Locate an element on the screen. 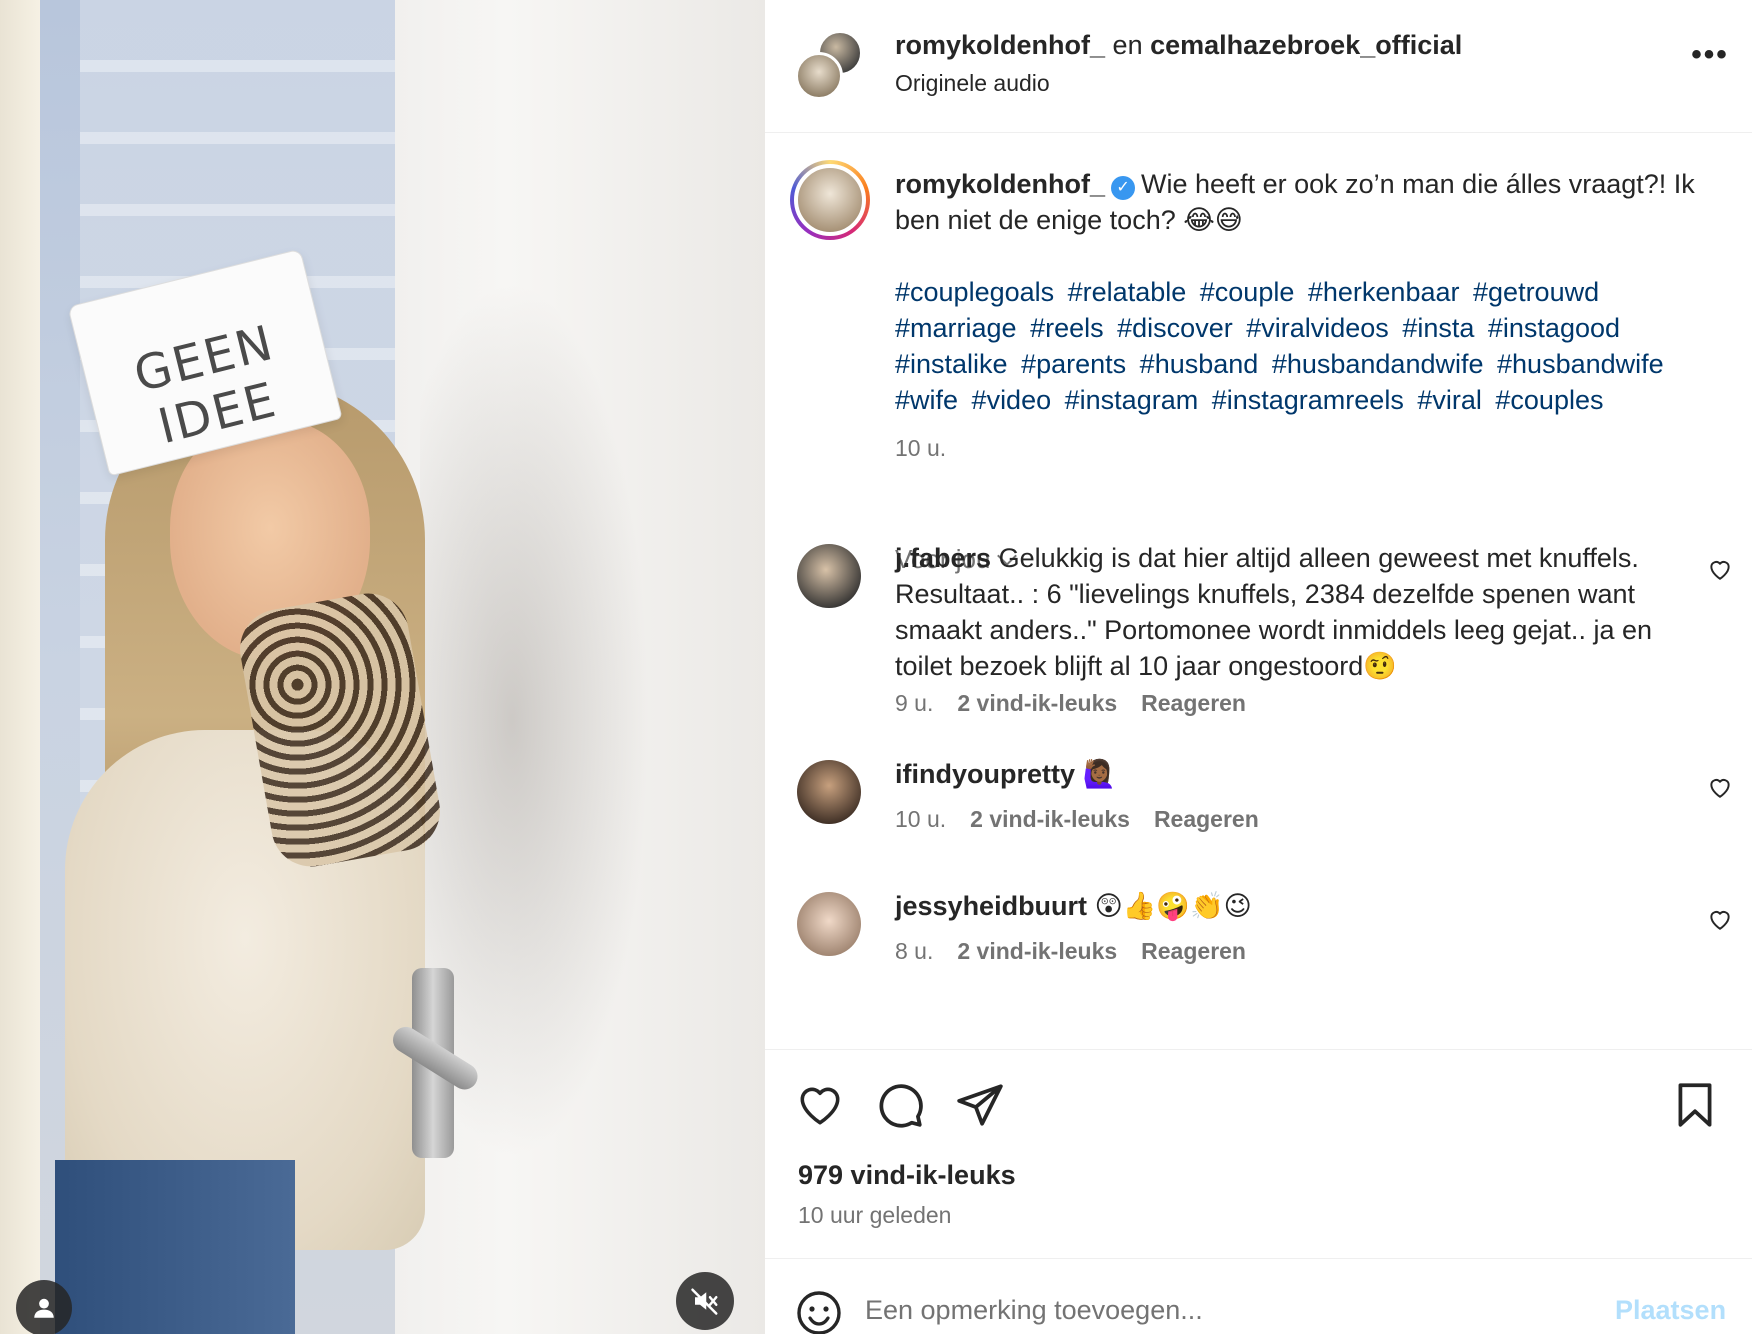  hashtag-link: #herkenbaar is located at coordinates (1384, 292).